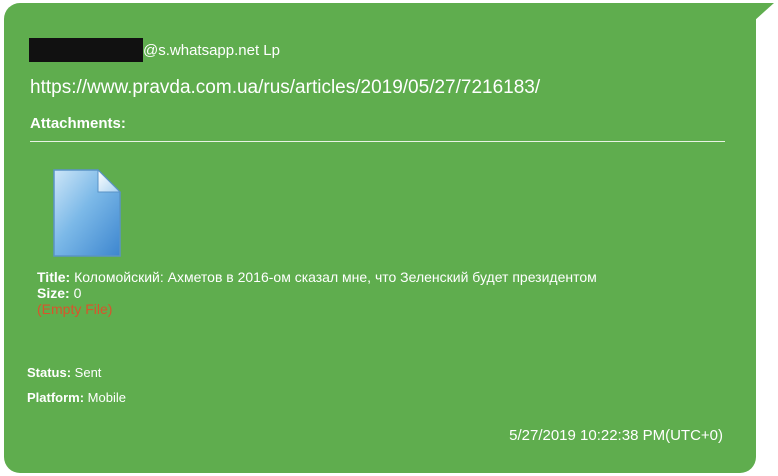 The width and height of the screenshot is (778, 476). I want to click on attachments-divider, so click(377, 141).